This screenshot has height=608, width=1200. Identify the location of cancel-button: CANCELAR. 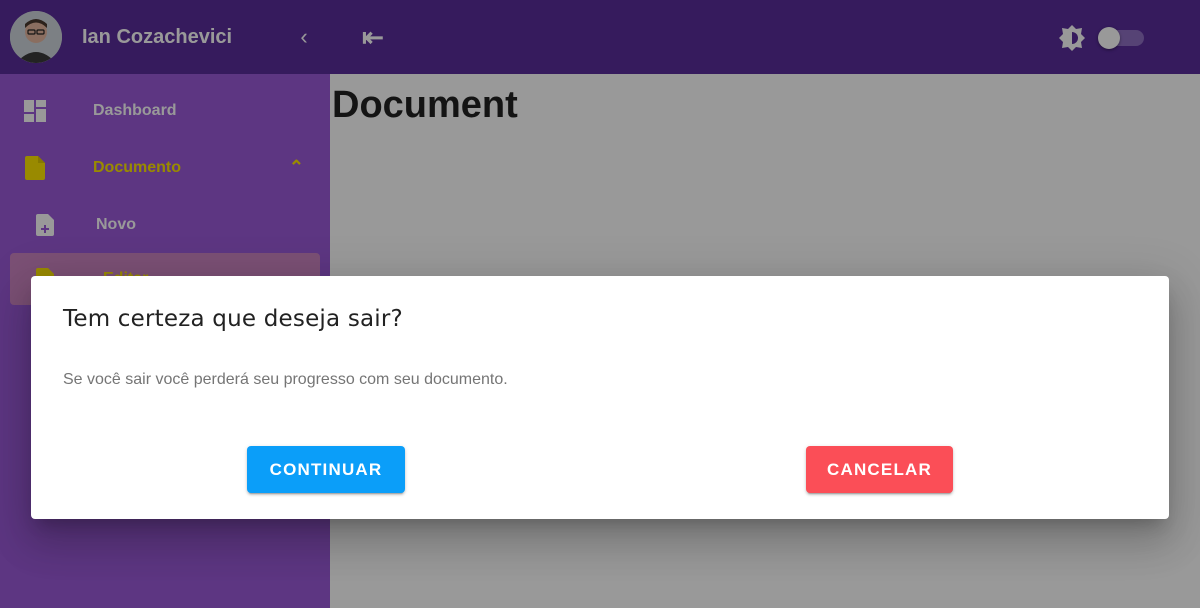
(879, 469).